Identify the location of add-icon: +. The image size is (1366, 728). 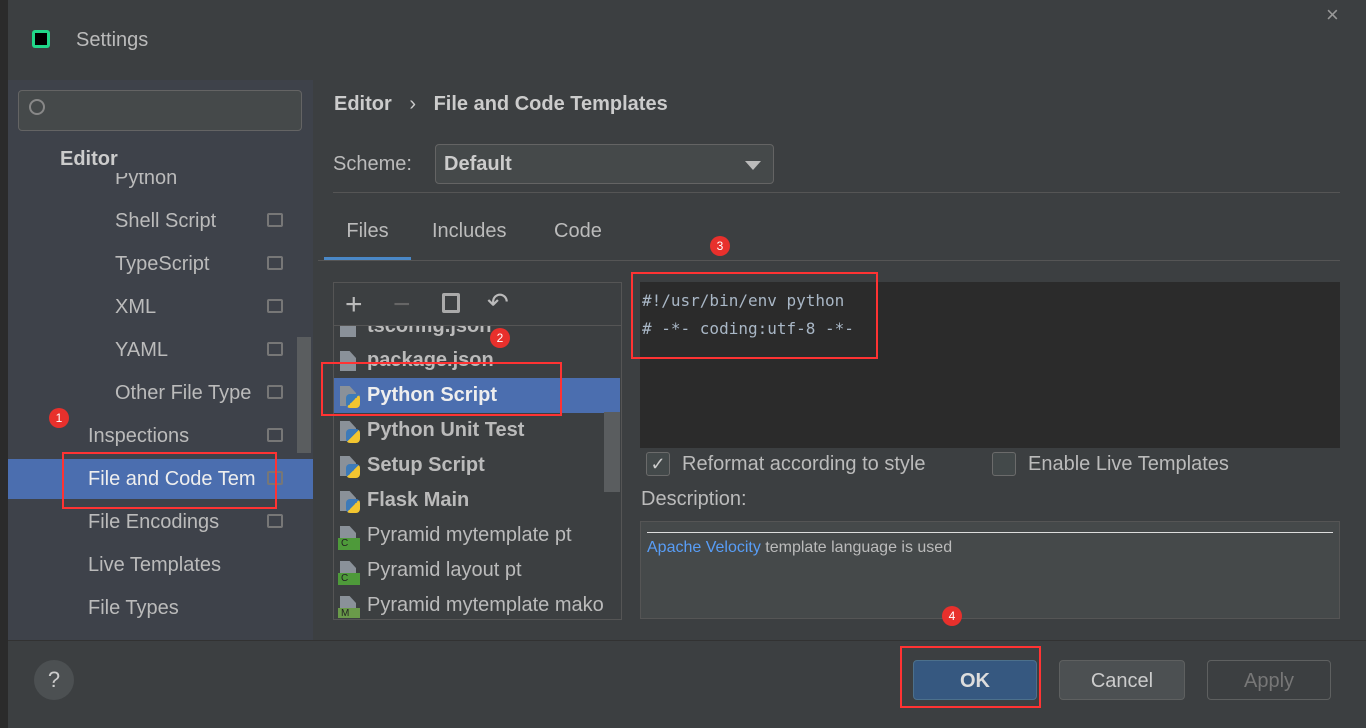
(354, 305).